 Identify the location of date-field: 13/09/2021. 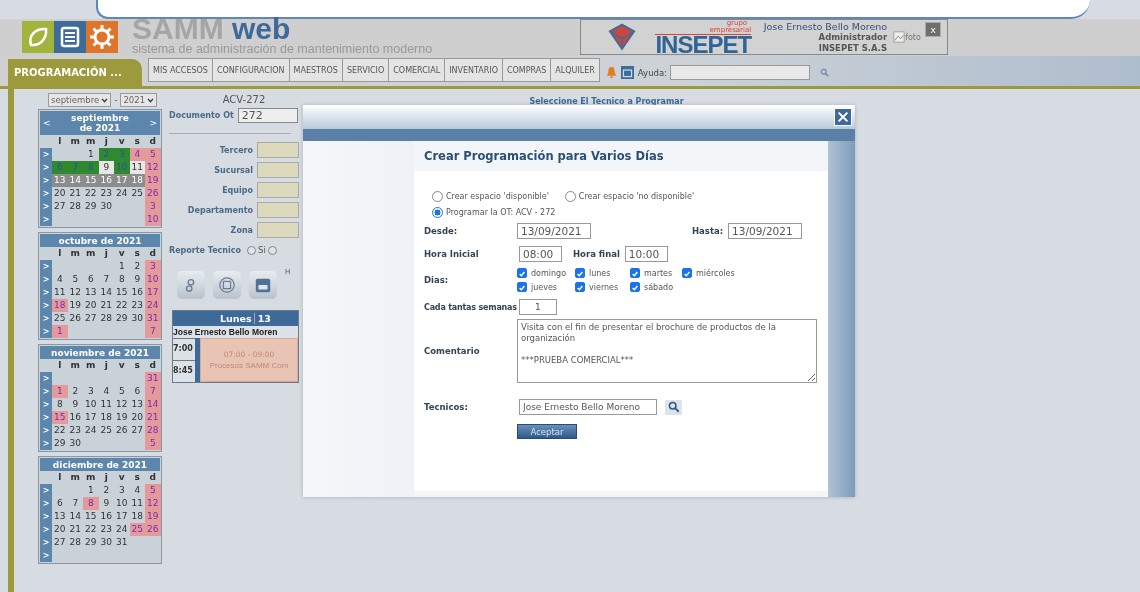
(554, 231).